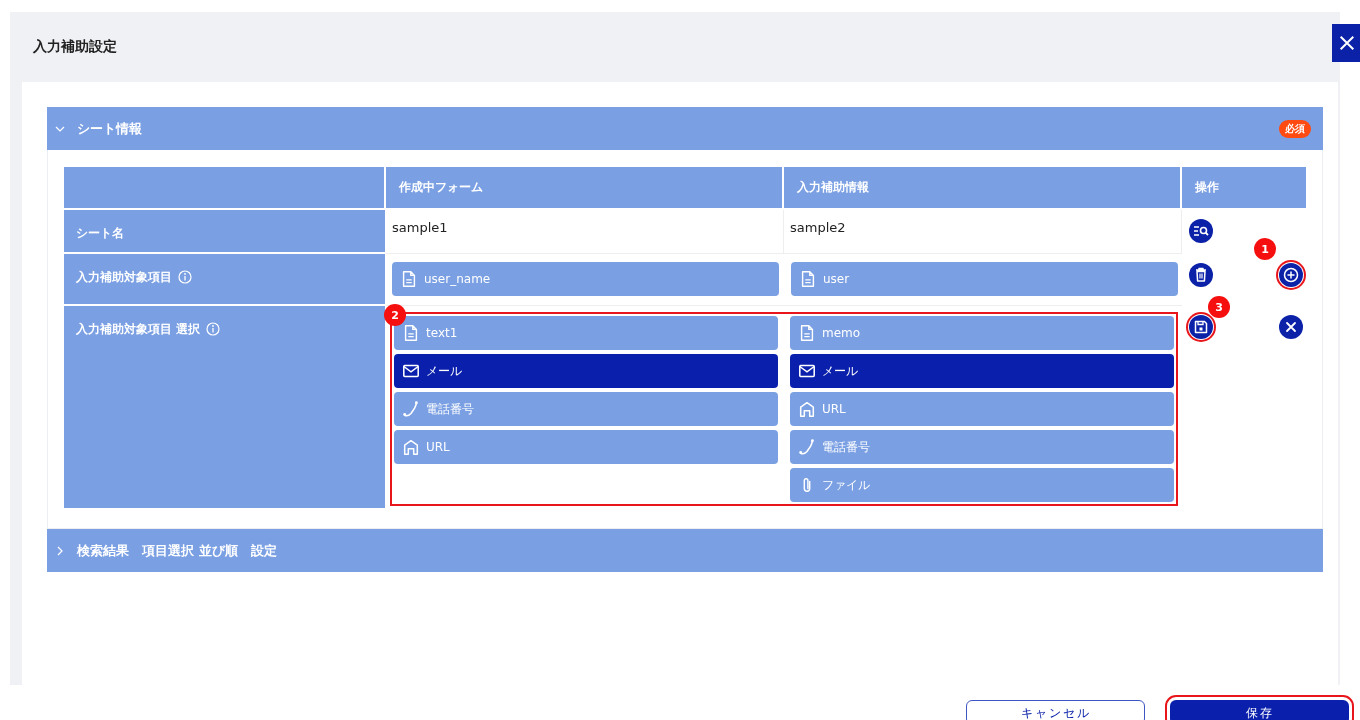 This screenshot has width=1360, height=720. Describe the element at coordinates (841, 333) in the screenshot. I see `field-label: memo` at that location.